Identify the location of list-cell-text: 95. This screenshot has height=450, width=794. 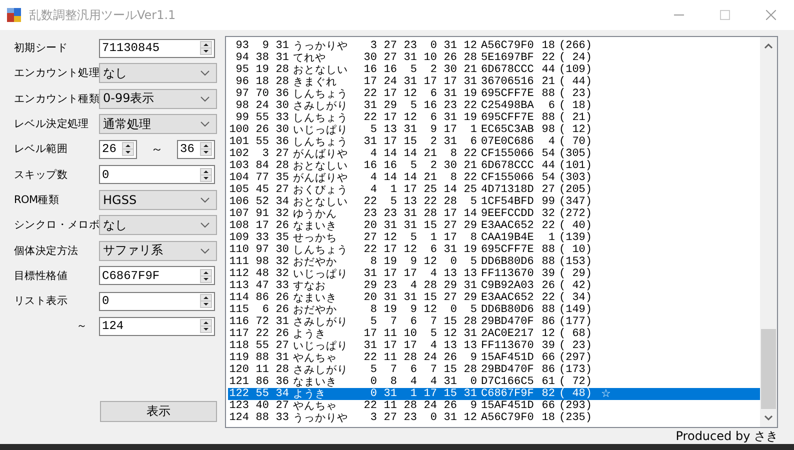
(241, 70).